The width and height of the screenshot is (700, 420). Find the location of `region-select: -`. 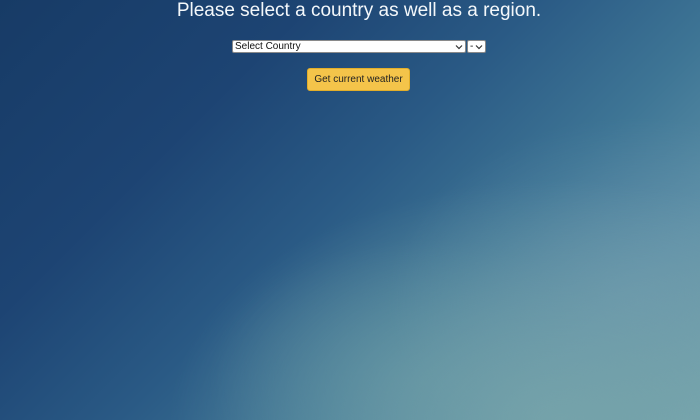

region-select: - is located at coordinates (476, 46).